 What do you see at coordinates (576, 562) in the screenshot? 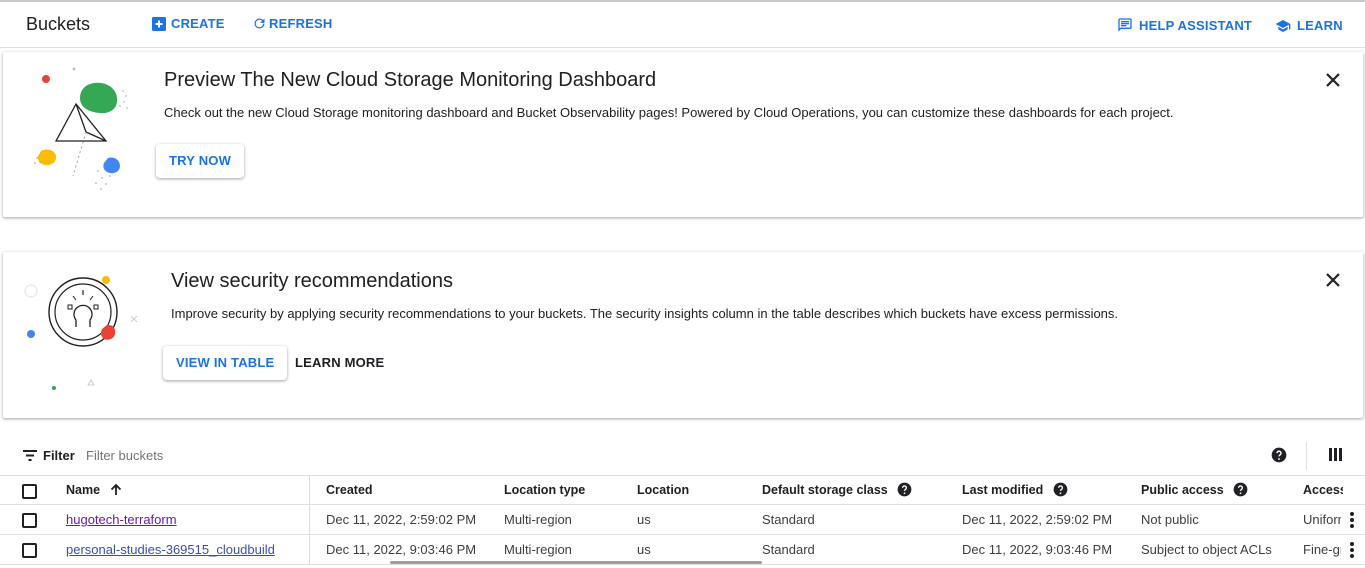
I see `horizontal-scrollbar` at bounding box center [576, 562].